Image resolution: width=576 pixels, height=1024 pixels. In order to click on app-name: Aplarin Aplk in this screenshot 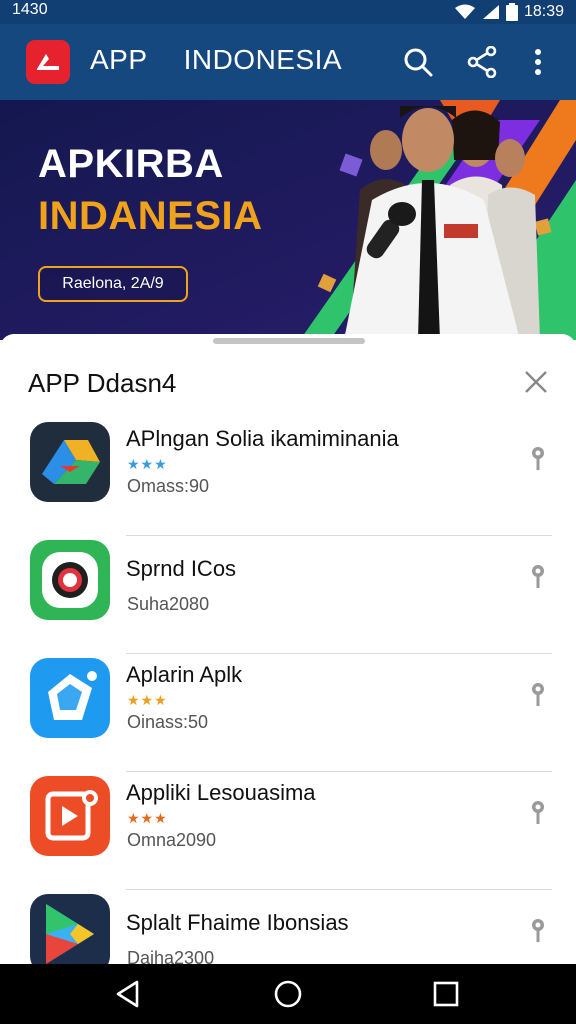, I will do `click(184, 674)`.